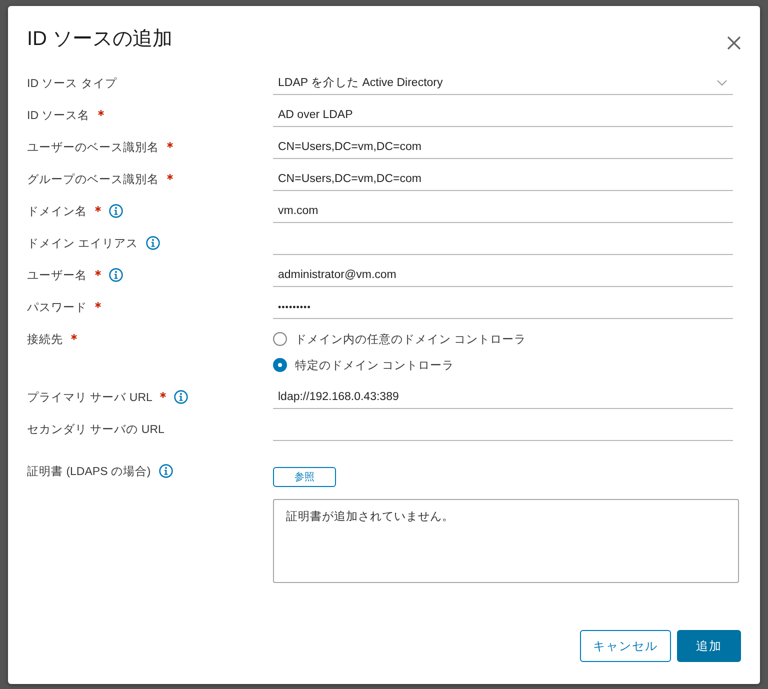  Describe the element at coordinates (82, 243) in the screenshot. I see `field-label: ドメイン エイリアス` at that location.